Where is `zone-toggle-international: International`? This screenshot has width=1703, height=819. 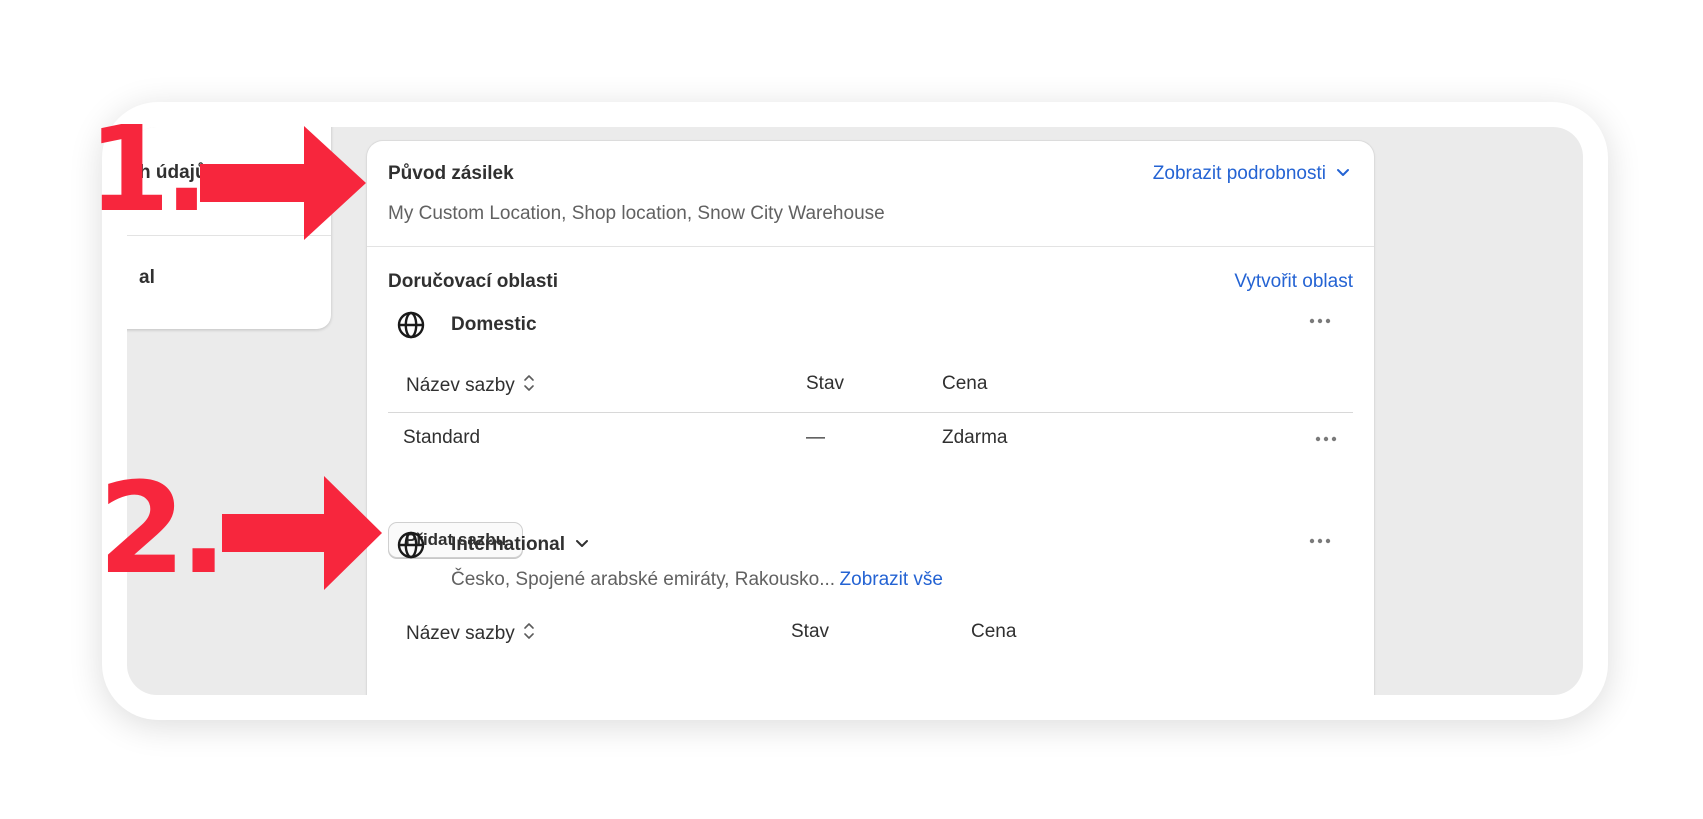 zone-toggle-international: International is located at coordinates (520, 545).